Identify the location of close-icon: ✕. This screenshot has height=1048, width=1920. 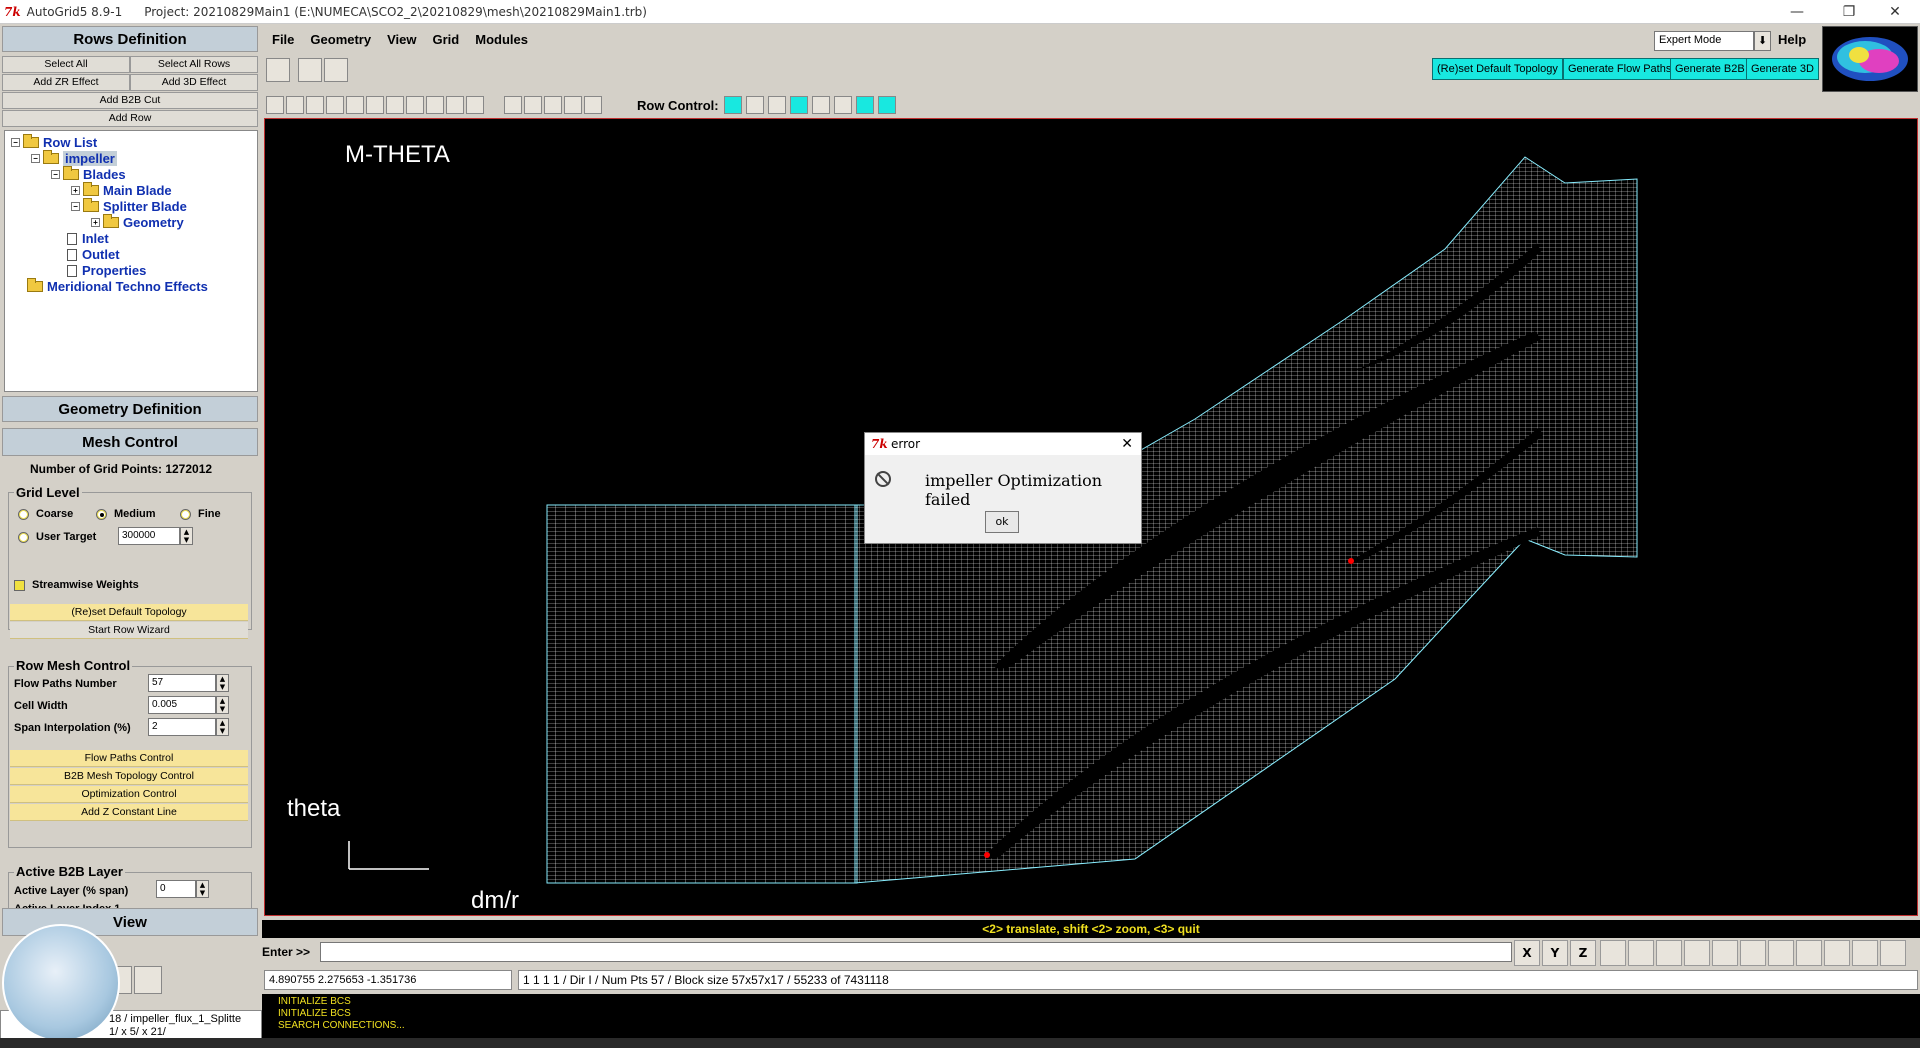
(1127, 444).